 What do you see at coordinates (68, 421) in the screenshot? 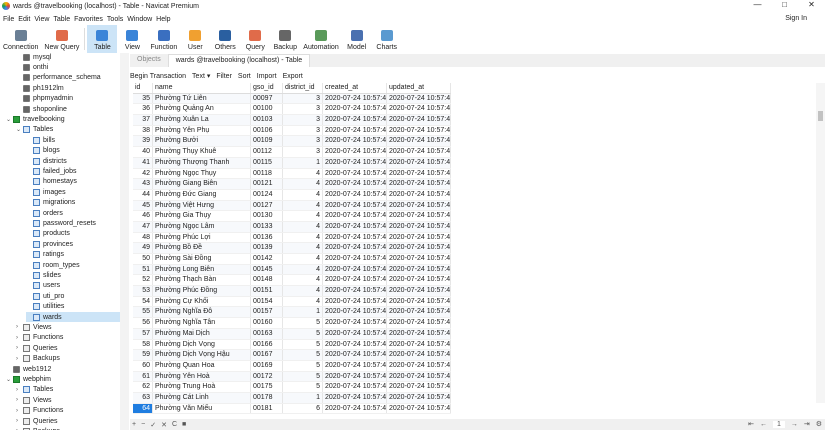
I see `tree-item-queries: › Queries` at bounding box center [68, 421].